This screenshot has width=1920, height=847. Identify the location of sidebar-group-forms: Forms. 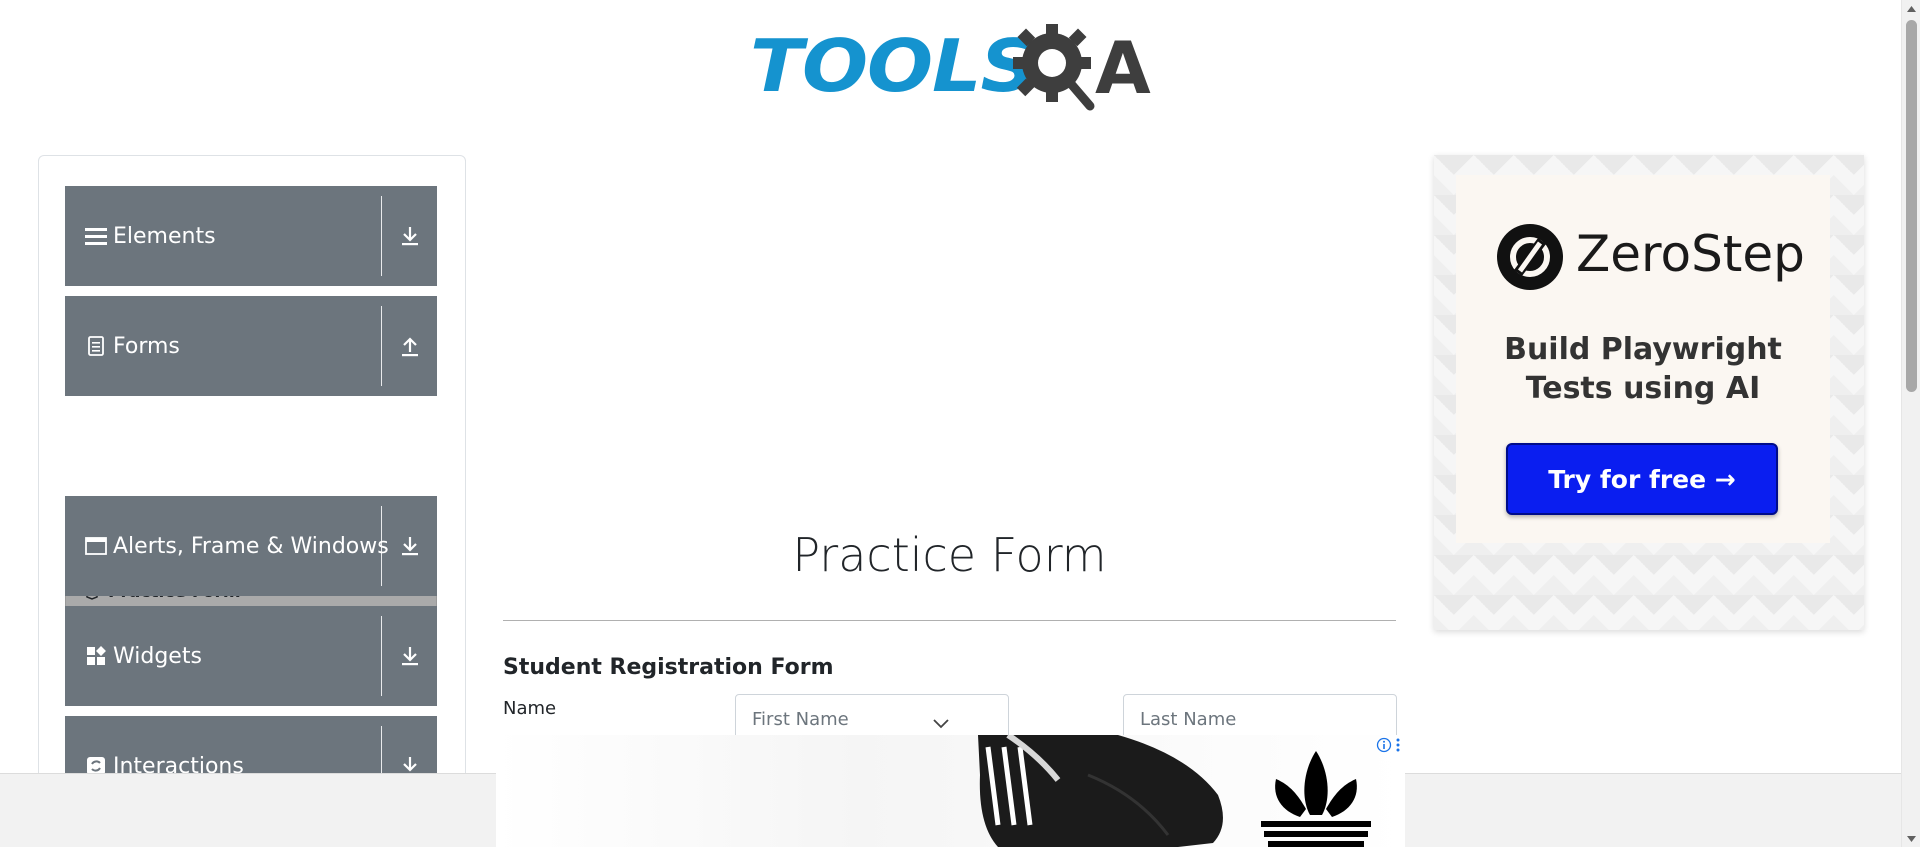
(251, 346).